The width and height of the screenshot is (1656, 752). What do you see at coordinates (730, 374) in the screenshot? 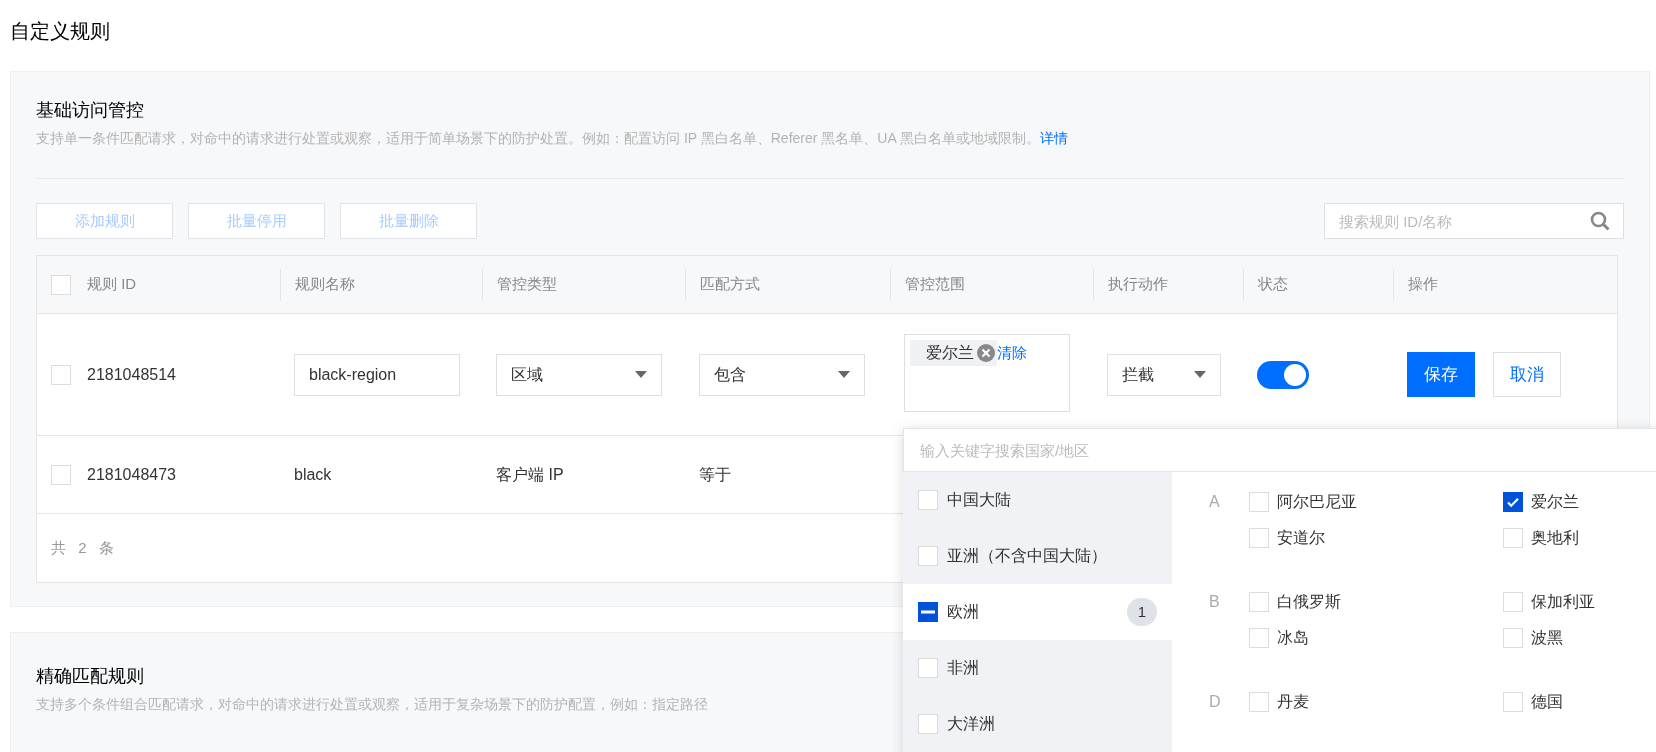
I see `select-value: 包含` at bounding box center [730, 374].